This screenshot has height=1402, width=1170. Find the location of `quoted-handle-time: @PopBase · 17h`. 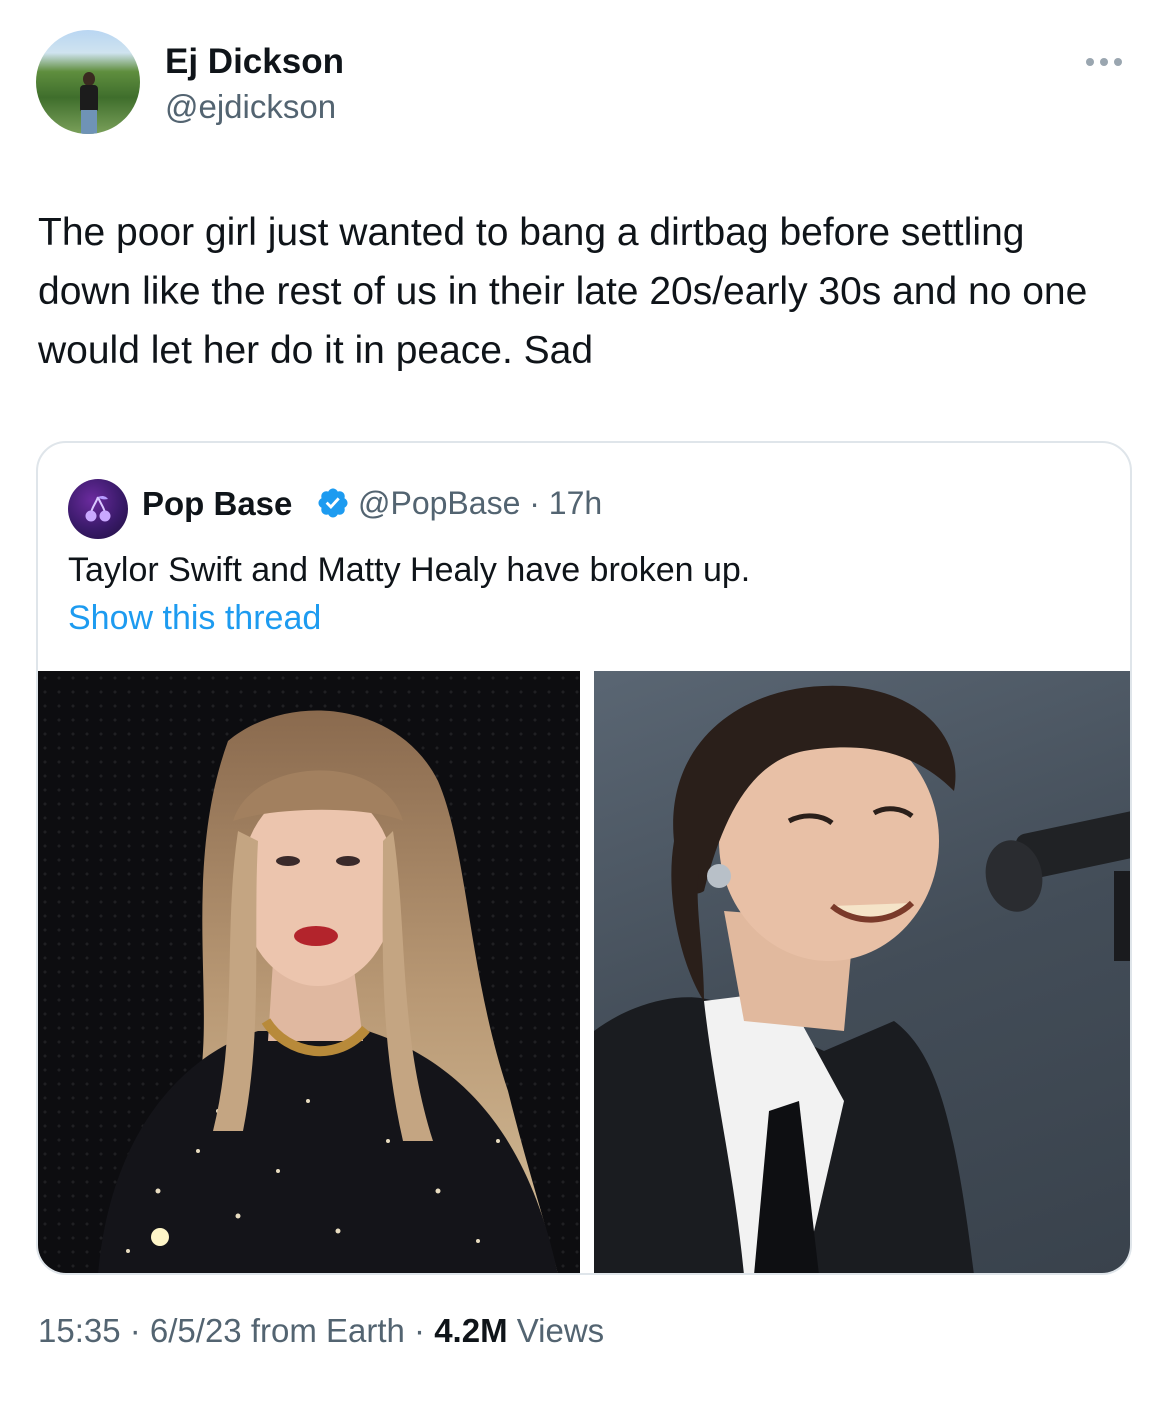

quoted-handle-time: @PopBase · 17h is located at coordinates (480, 503).